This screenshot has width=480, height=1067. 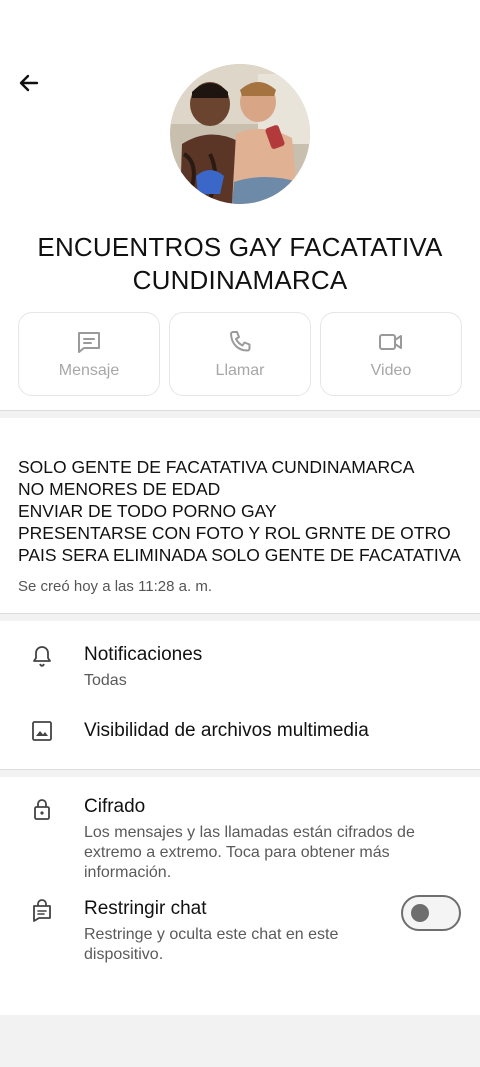 I want to click on restrict-chat-title: Restringir chat, so click(x=145, y=908).